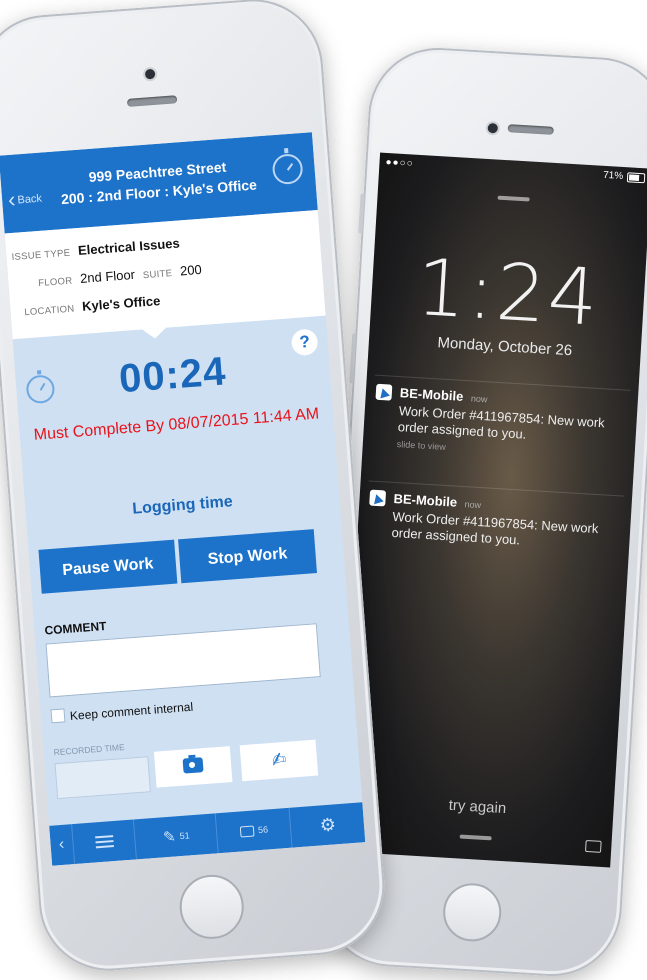  Describe the element at coordinates (131, 711) in the screenshot. I see `keep-internal-label: Keep comment internal` at that location.